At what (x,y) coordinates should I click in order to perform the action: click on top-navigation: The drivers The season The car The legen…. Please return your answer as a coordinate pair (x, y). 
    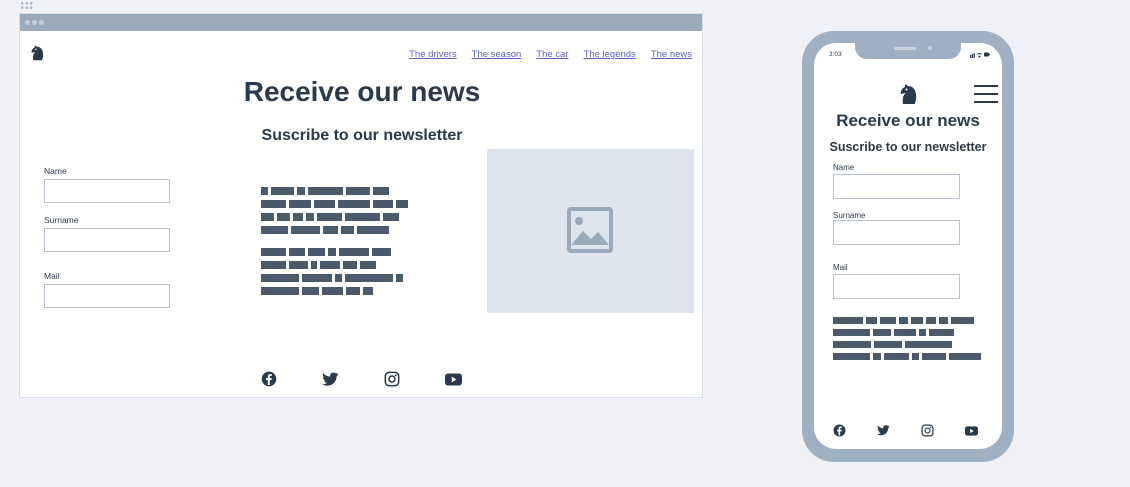
    Looking at the image, I should click on (550, 54).